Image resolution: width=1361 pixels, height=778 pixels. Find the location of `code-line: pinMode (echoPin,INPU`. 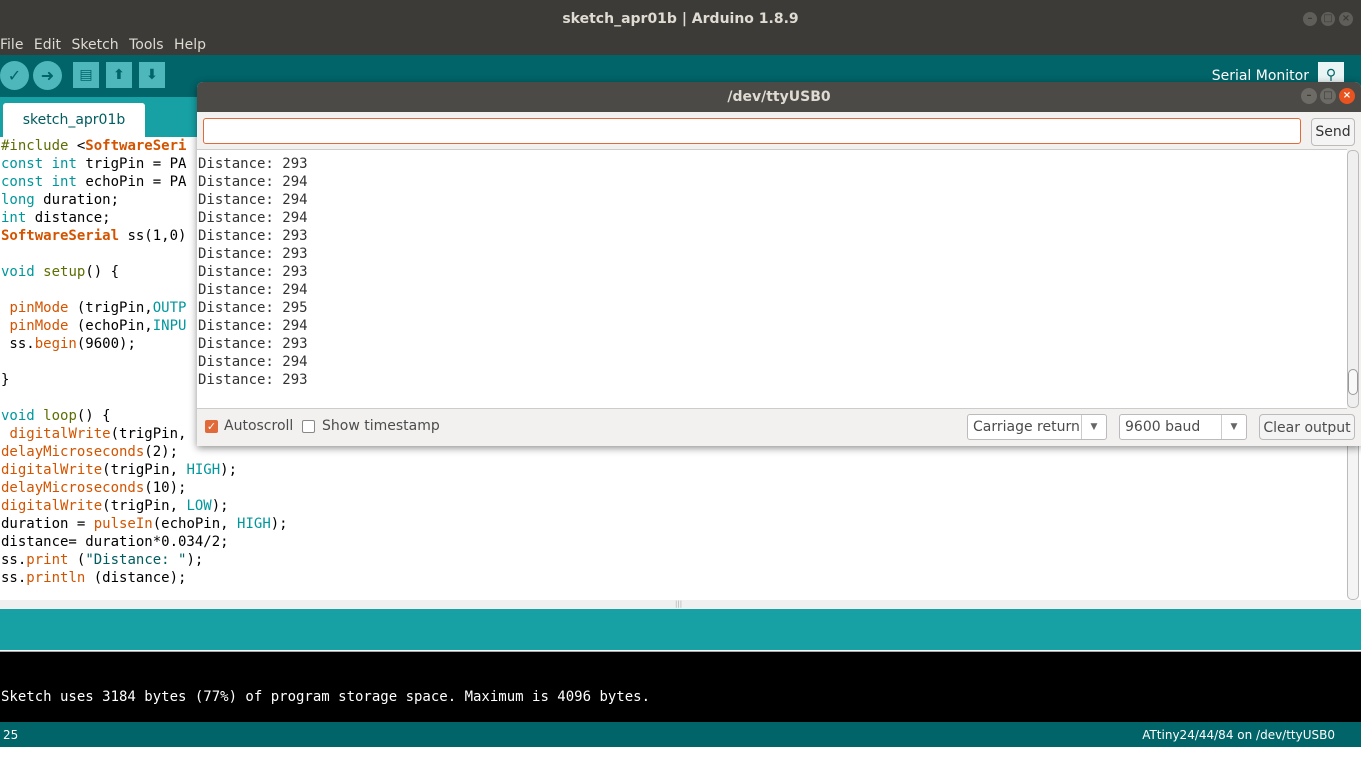

code-line: pinMode (echoPin,INPU is located at coordinates (98, 326).